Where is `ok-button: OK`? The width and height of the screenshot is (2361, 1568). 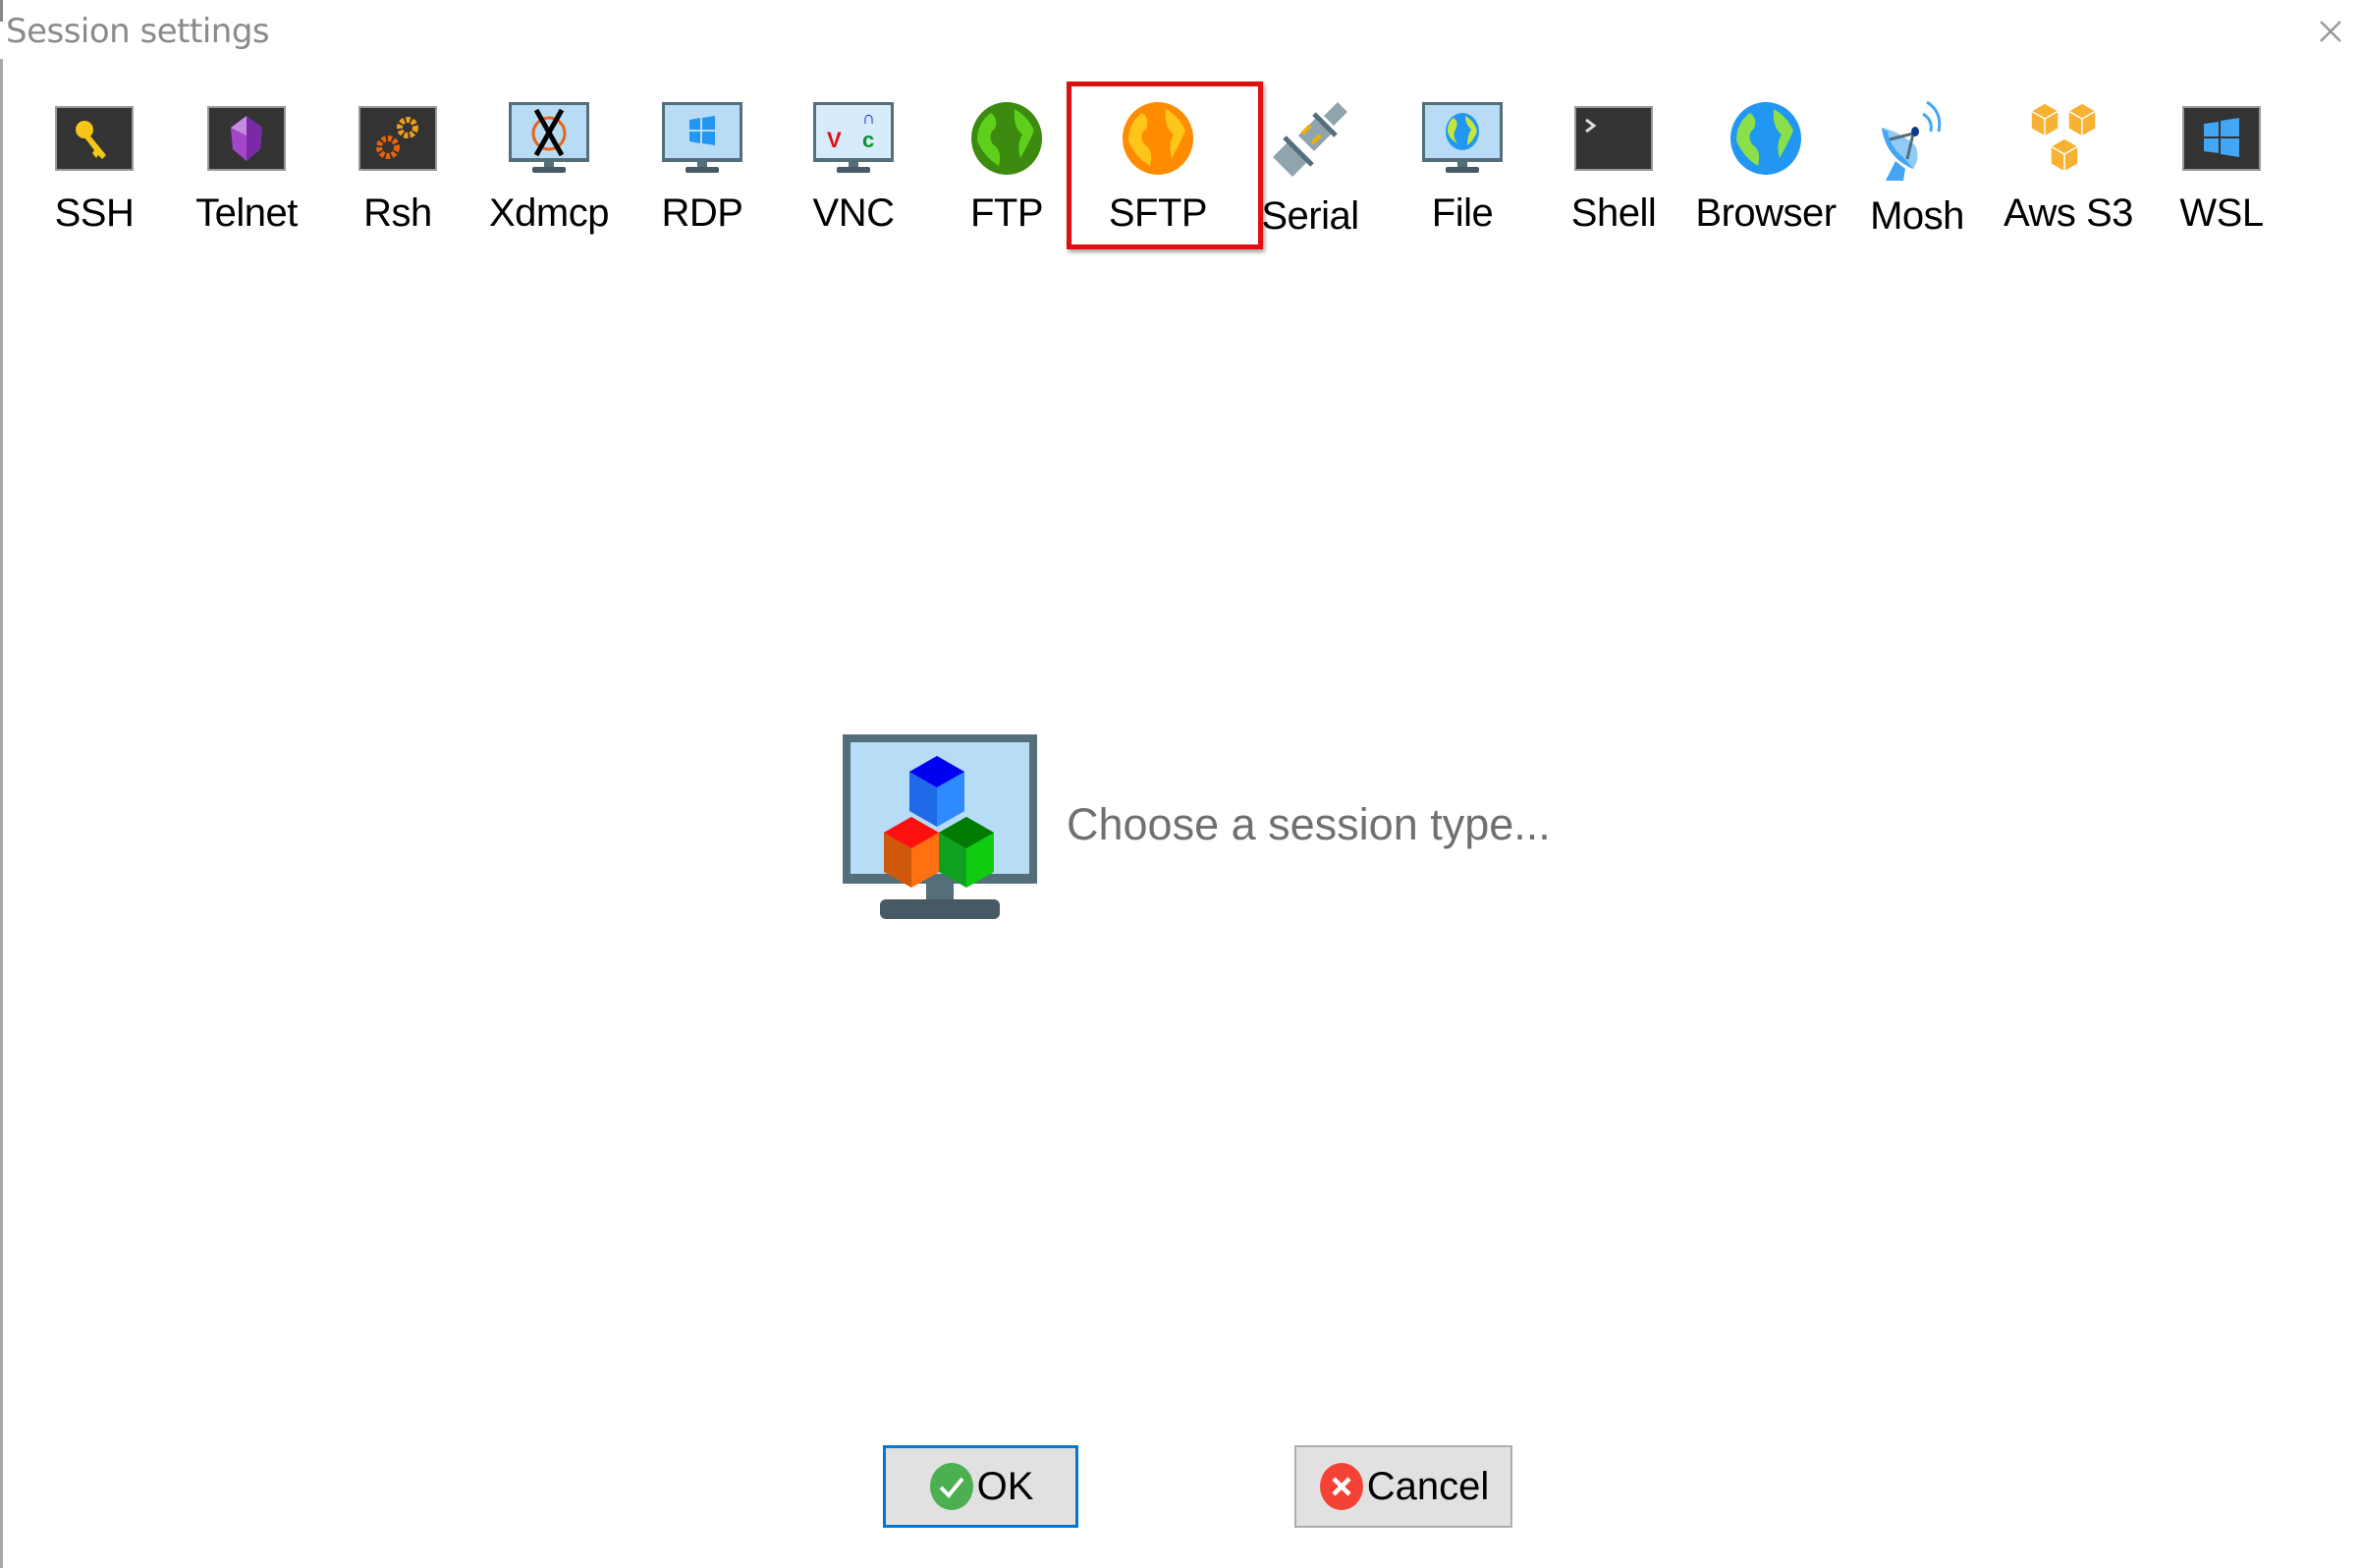
ok-button: OK is located at coordinates (981, 1486).